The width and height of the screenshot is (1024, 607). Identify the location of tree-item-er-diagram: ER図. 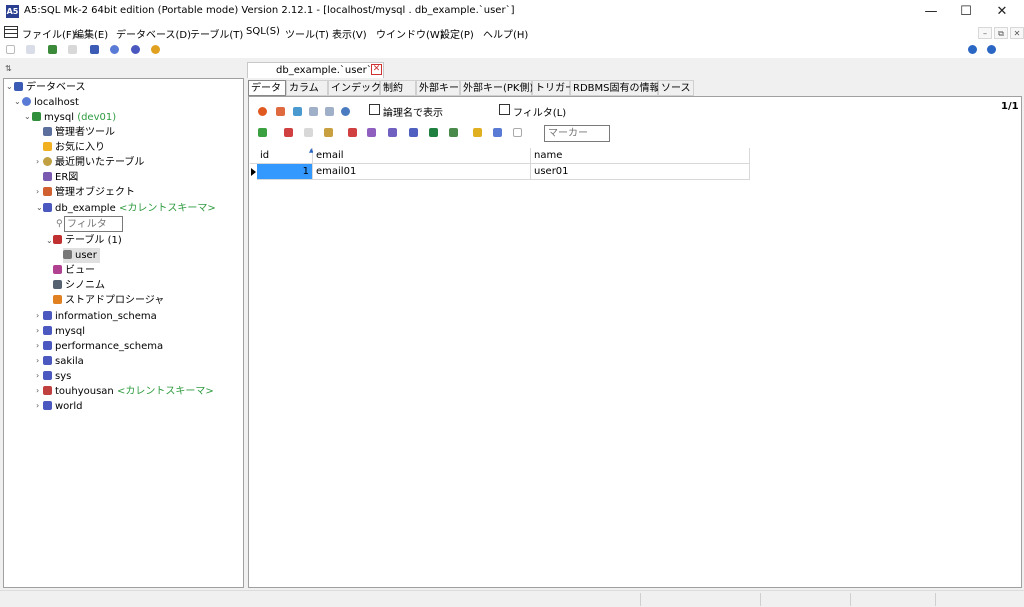
(60, 177).